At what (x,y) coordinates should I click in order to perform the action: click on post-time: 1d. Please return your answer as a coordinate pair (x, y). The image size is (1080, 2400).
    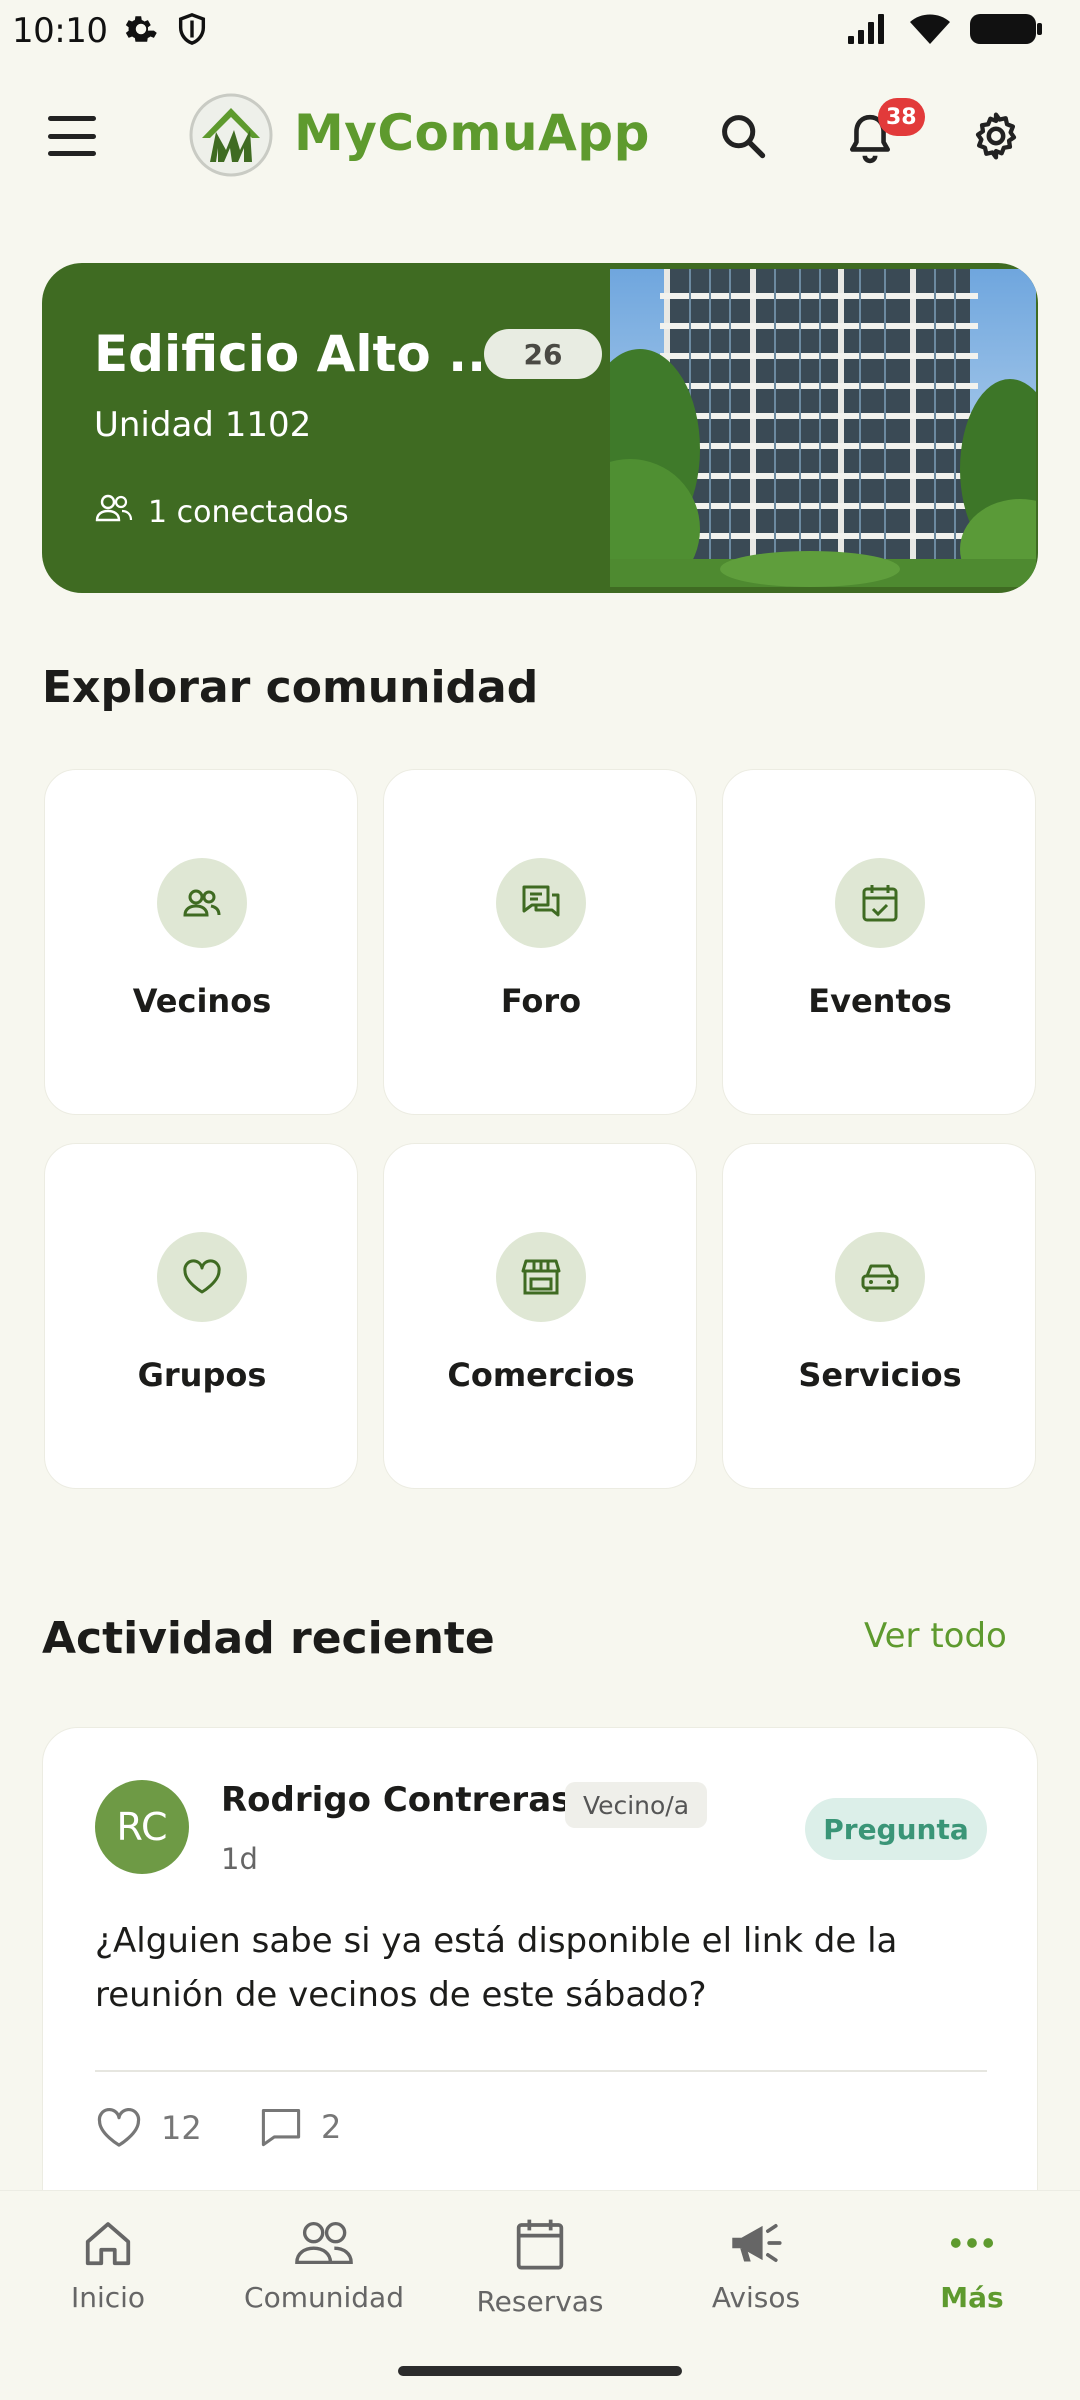
    Looking at the image, I should click on (239, 1859).